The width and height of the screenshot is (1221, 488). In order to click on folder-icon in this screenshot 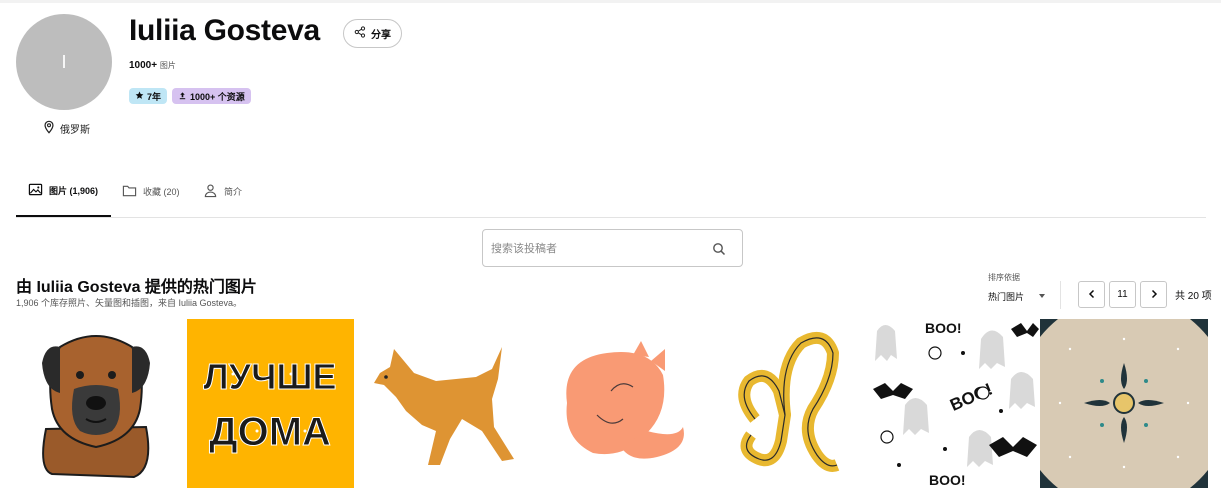, I will do `click(129, 191)`.